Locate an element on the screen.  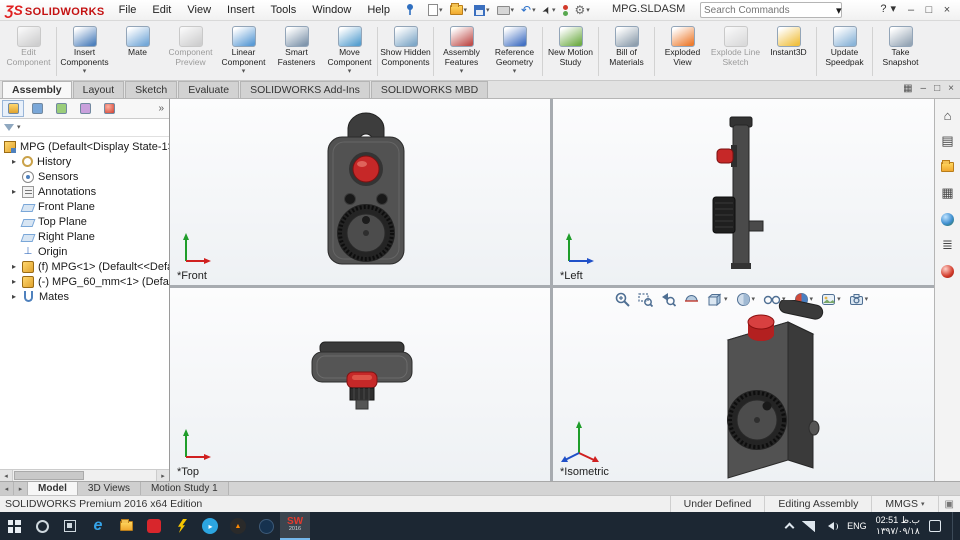
configurationmanager-tab is located at coordinates (61, 108).